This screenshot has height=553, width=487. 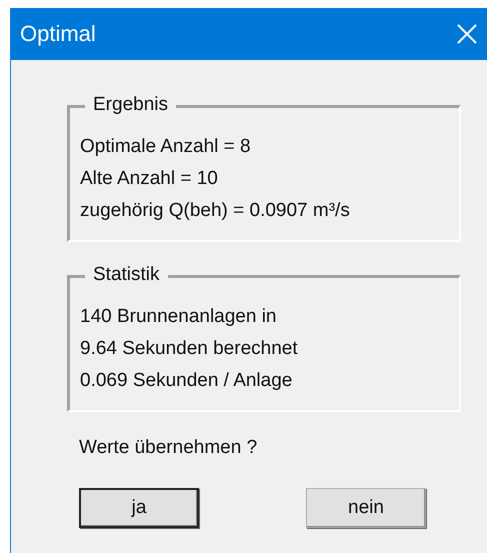 I want to click on window-title: Optimal, so click(x=58, y=34).